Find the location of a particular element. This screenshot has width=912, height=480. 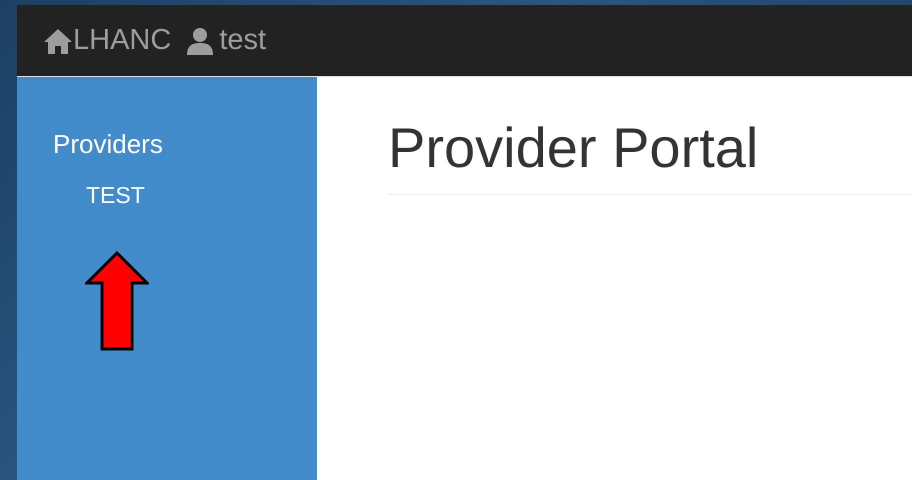

user-link: test is located at coordinates (225, 40).